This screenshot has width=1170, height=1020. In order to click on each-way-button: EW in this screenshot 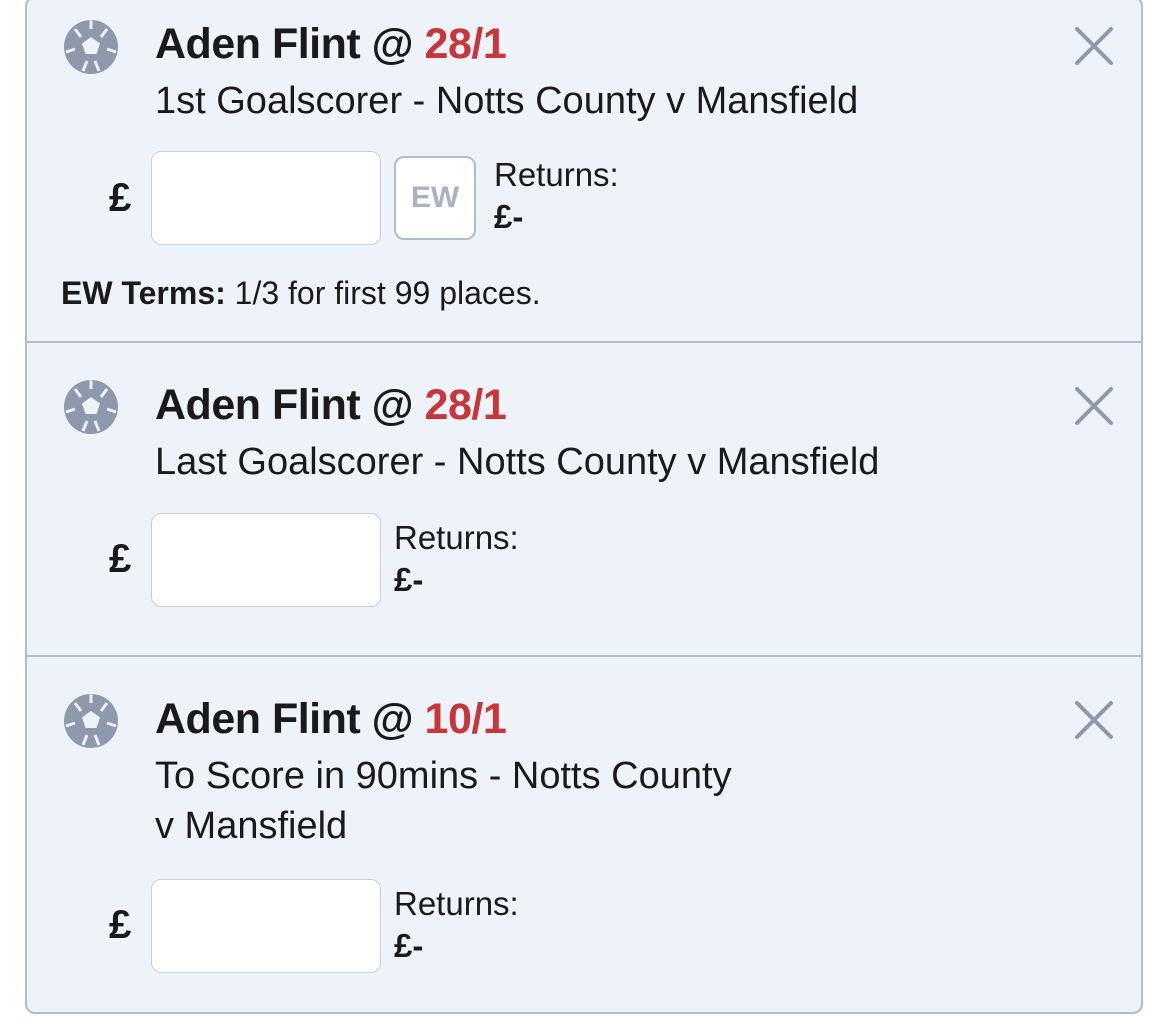, I will do `click(435, 198)`.